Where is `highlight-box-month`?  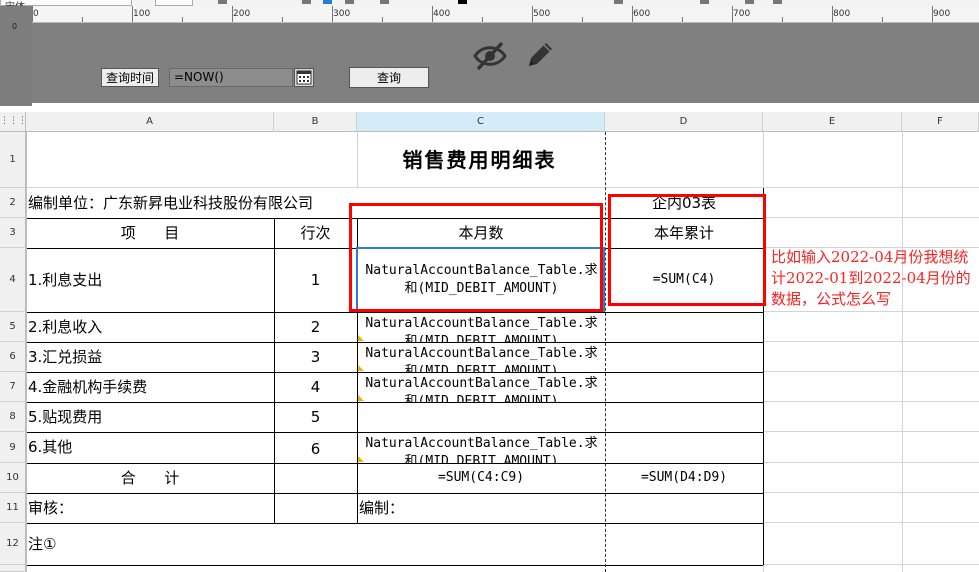
highlight-box-month is located at coordinates (476, 257).